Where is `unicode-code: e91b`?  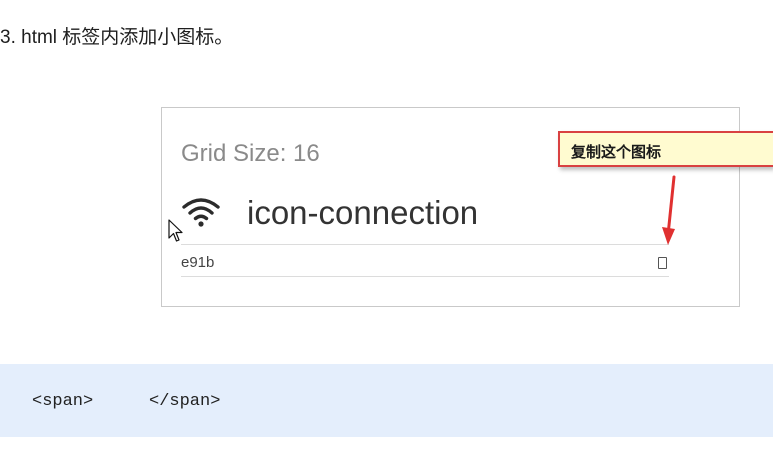 unicode-code: e91b is located at coordinates (197, 262).